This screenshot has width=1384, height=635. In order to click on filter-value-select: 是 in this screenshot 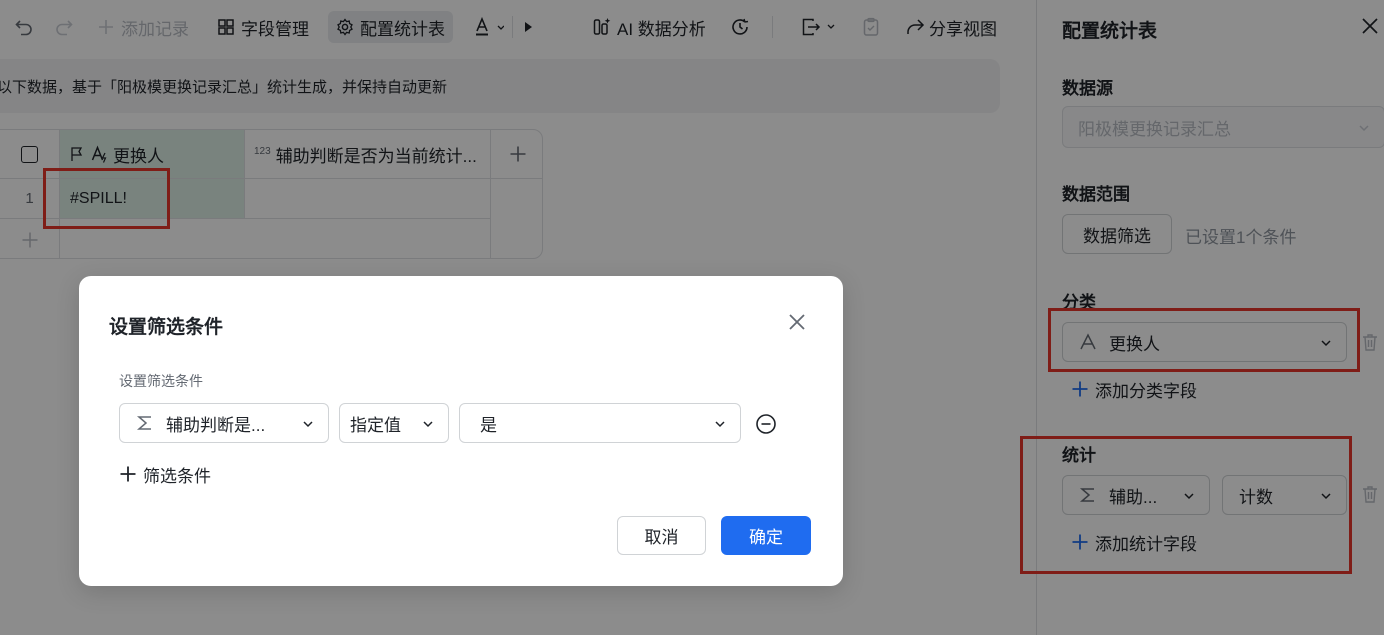, I will do `click(600, 423)`.